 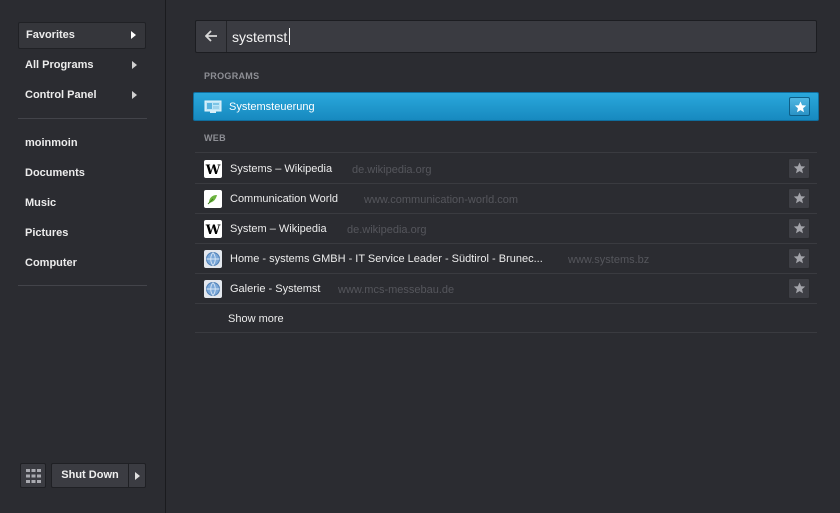 What do you see at coordinates (506, 229) in the screenshot?
I see `web-result-row: W System – Wikipedia de.wikipedia.org` at bounding box center [506, 229].